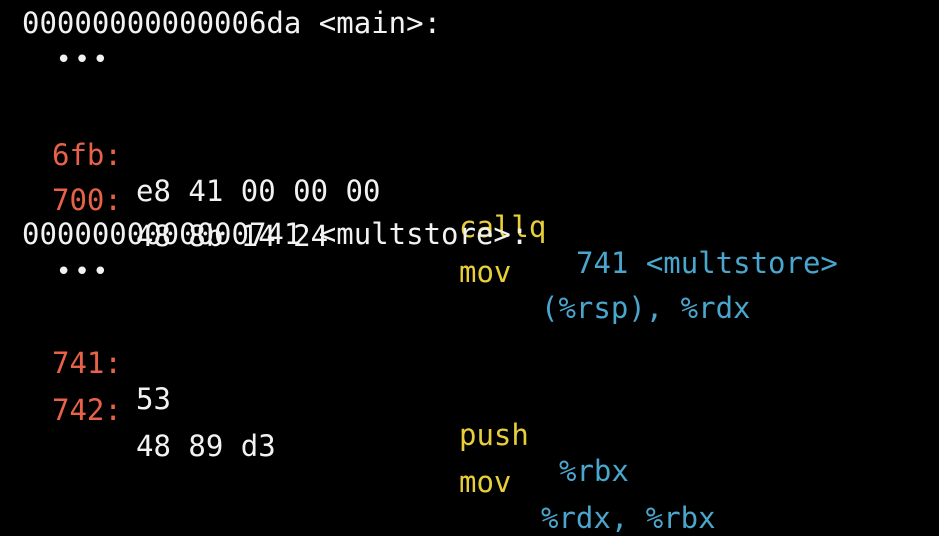 The width and height of the screenshot is (939, 536). I want to click on instruction-address: 700:, so click(87, 200).